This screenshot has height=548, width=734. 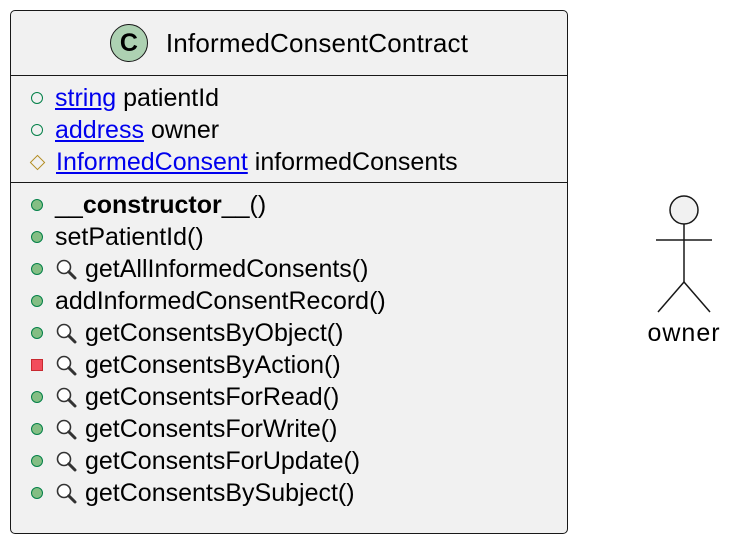 I want to click on method-name: getConsentsForWrite(), so click(x=211, y=428).